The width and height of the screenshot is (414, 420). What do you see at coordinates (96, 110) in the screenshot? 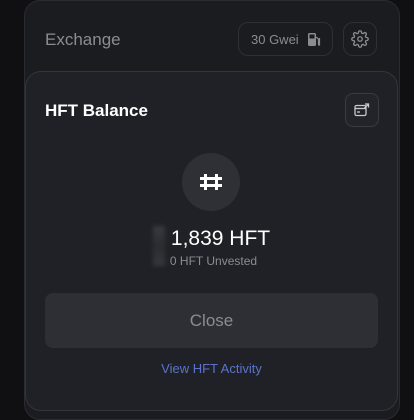
I see `modal-title: HFT Balance` at bounding box center [96, 110].